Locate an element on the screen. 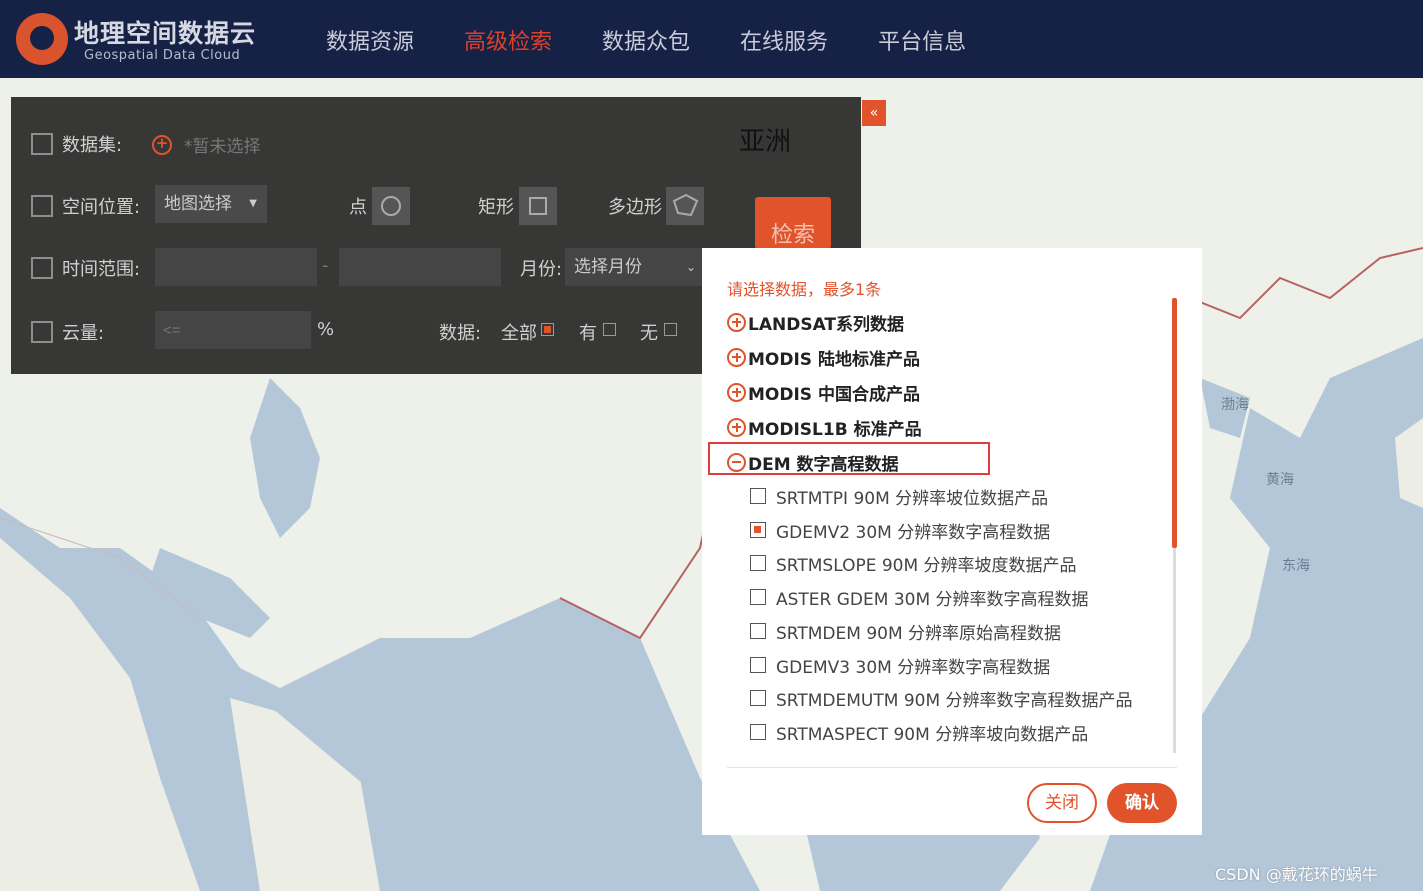  scrollbar-thumb is located at coordinates (1174, 423).